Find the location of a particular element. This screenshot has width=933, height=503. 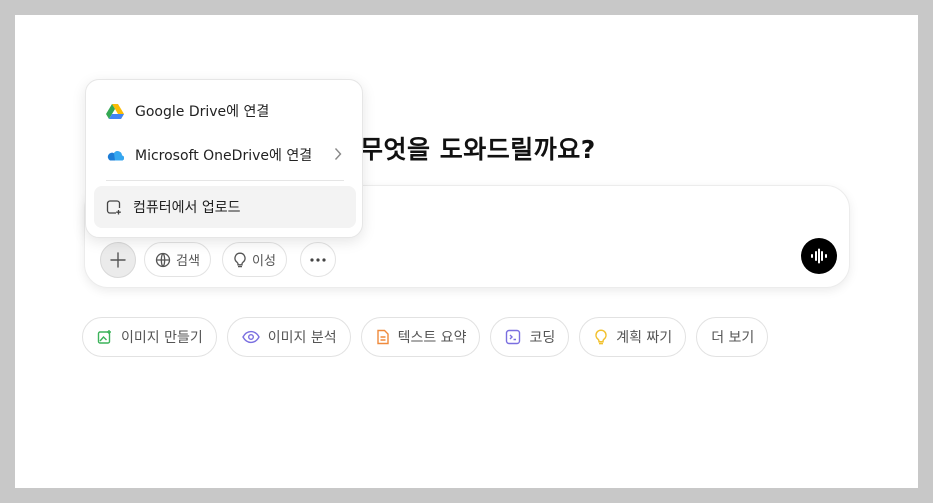

menu-item-upload-from-computer: 컴퓨터에서 업로드 is located at coordinates (225, 207).